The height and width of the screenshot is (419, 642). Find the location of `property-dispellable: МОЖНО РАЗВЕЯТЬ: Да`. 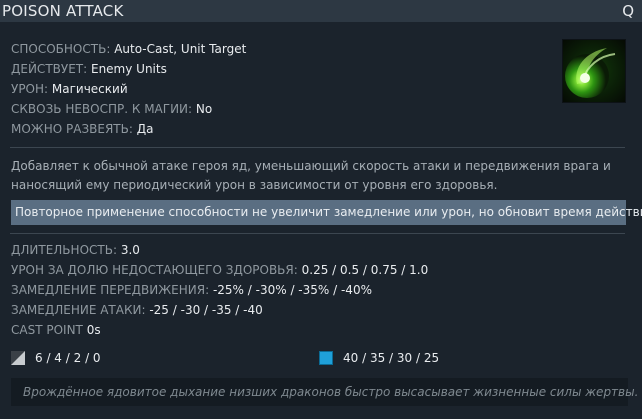

property-dispellable: МОЖНО РАЗВЕЯТЬ: Да is located at coordinates (128, 131).